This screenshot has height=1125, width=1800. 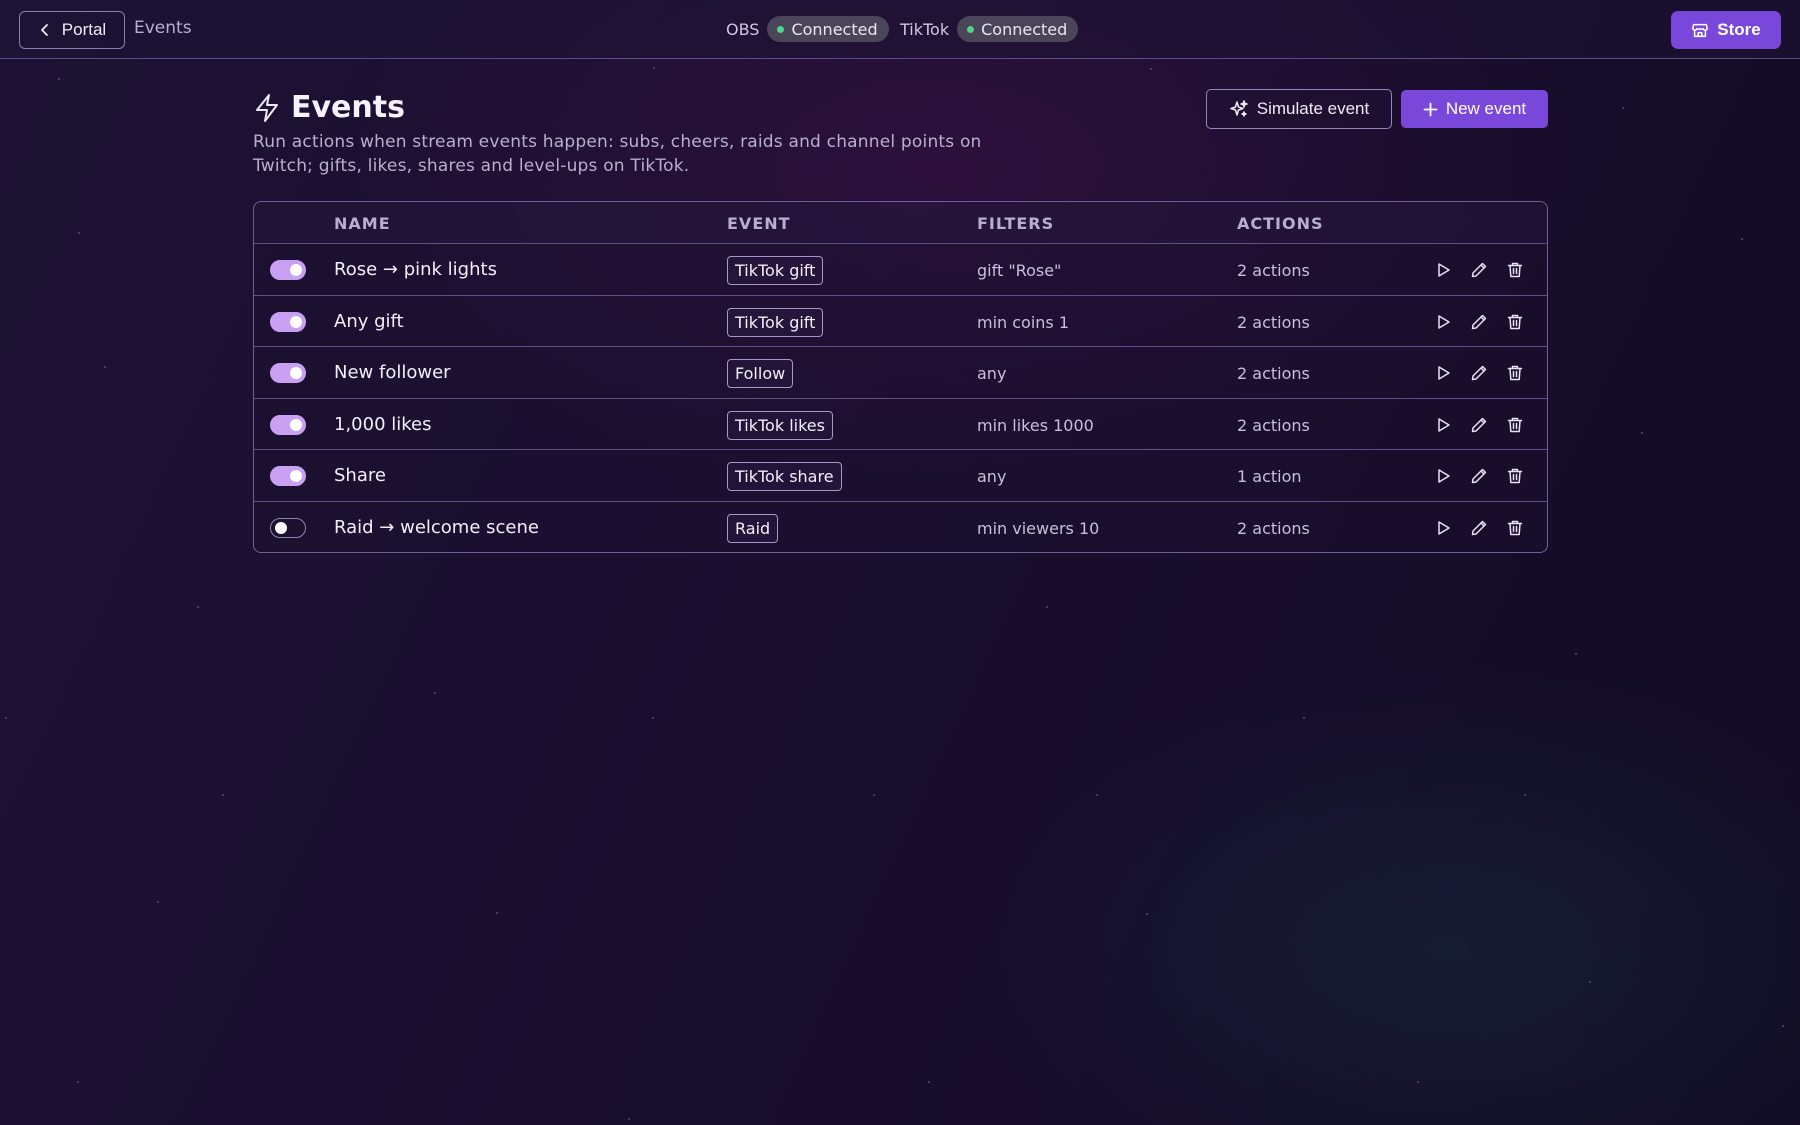 What do you see at coordinates (163, 28) in the screenshot?
I see `breadcrumb-current: Events` at bounding box center [163, 28].